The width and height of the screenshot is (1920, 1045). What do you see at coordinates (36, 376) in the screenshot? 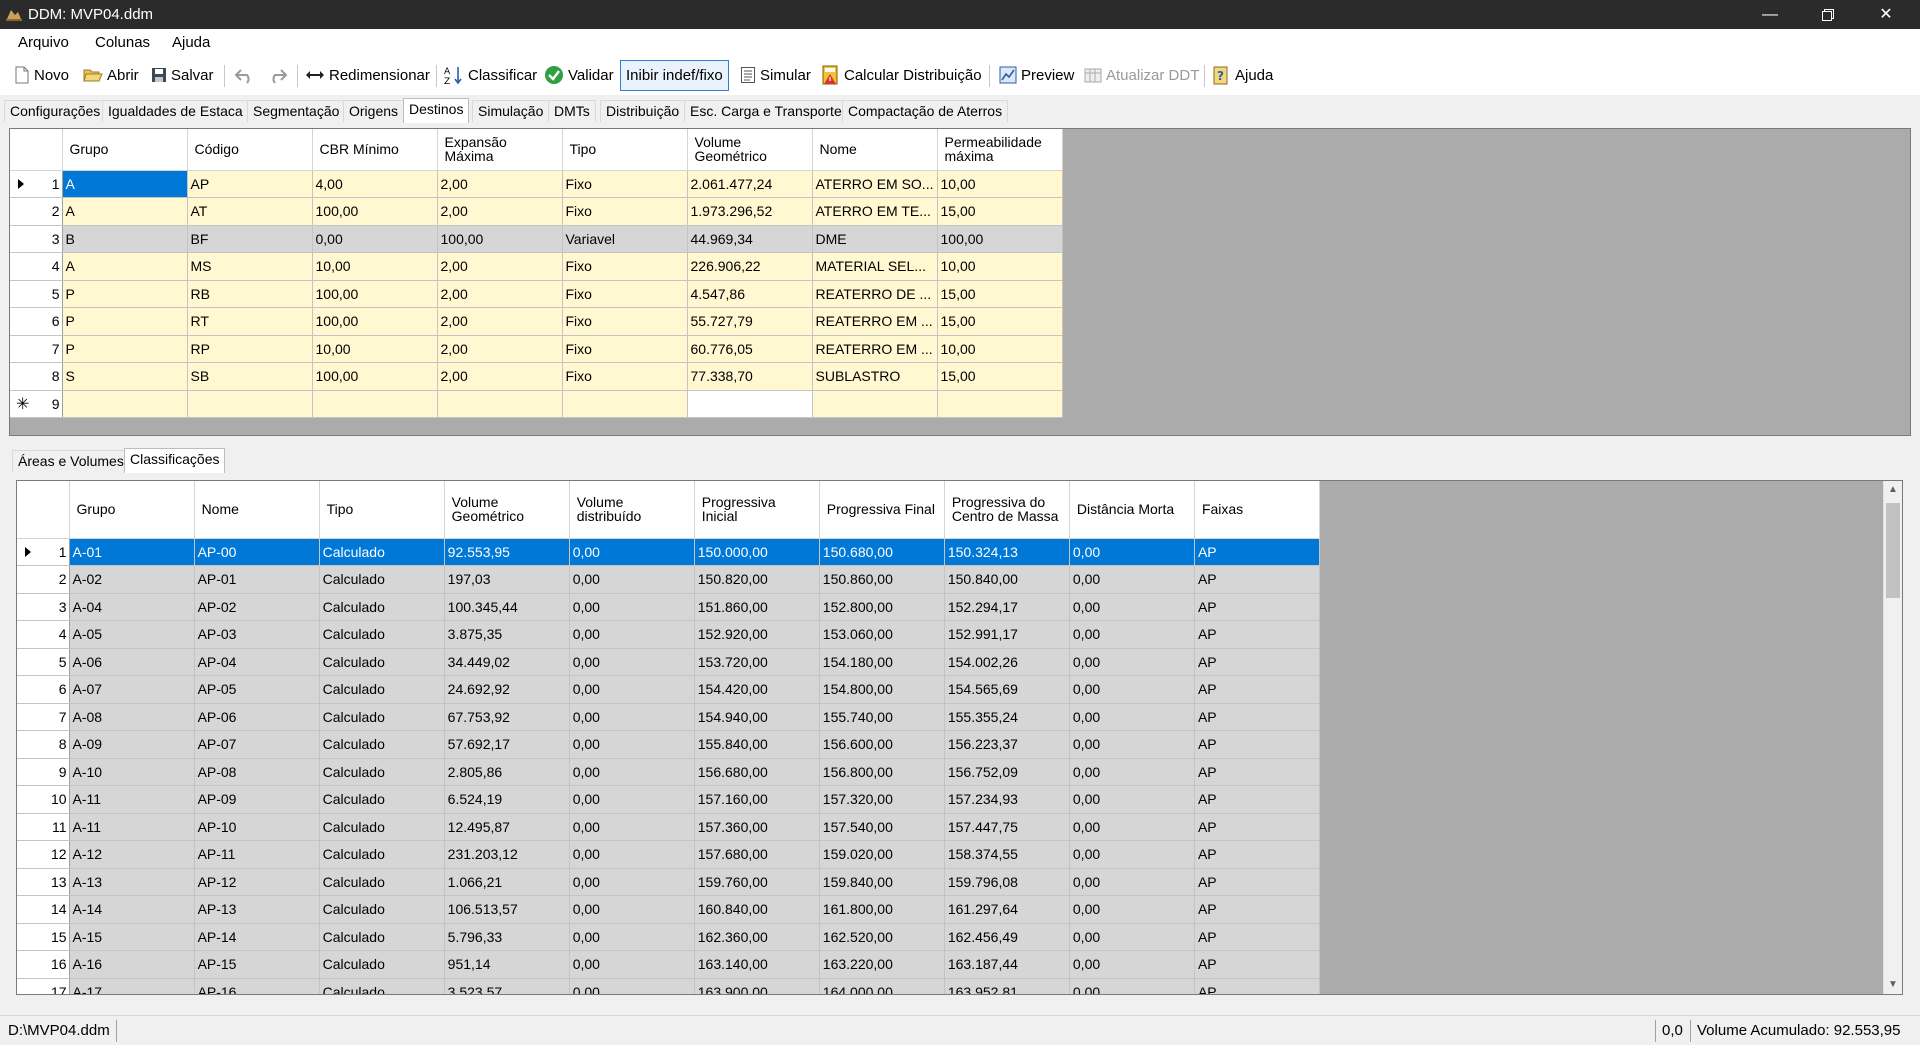
I see `row-header: 8` at bounding box center [36, 376].